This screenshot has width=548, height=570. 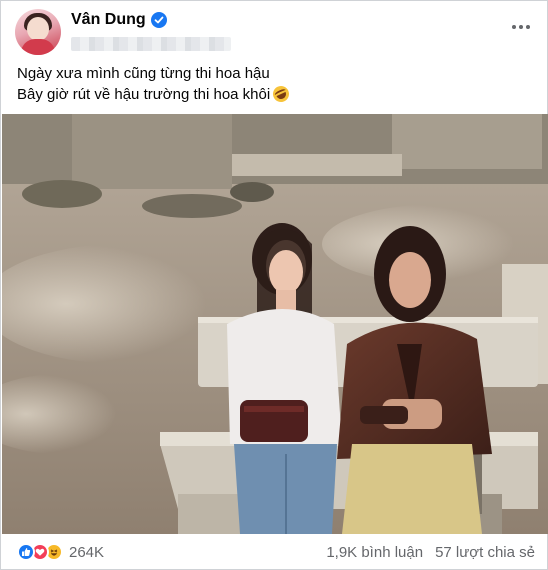 I want to click on caption-line-1: Ngày xưa mình cũng từng thi hoa hậu, so click(x=143, y=73).